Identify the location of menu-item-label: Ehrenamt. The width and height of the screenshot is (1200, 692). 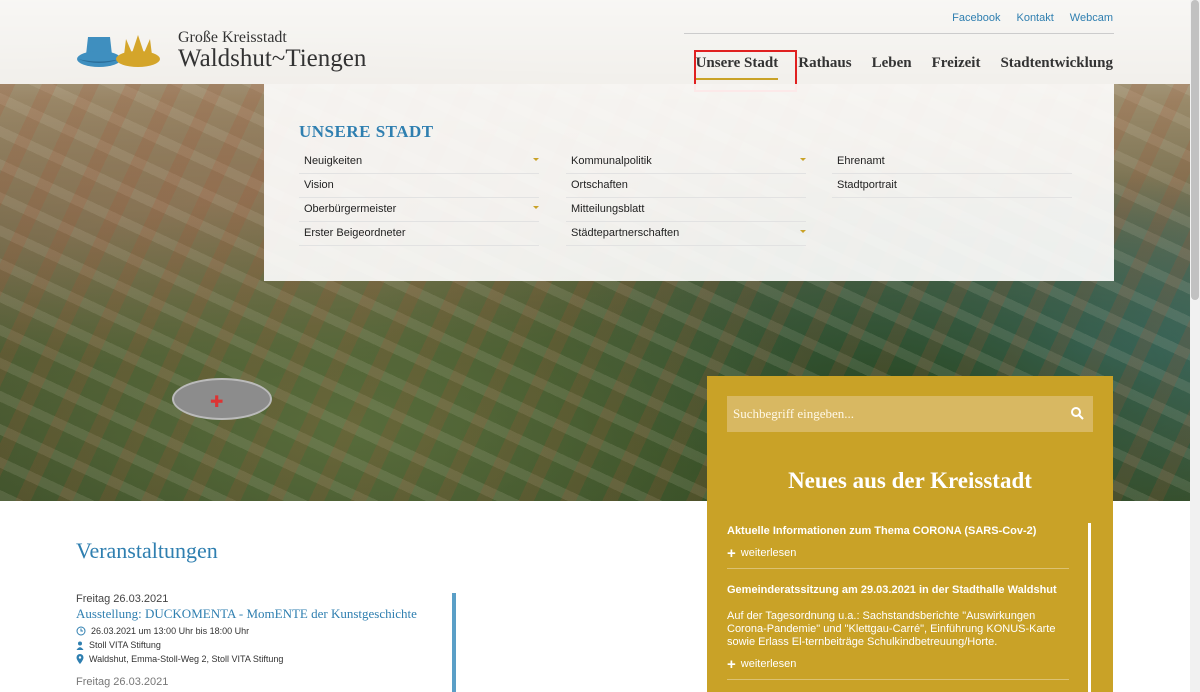
(861, 161).